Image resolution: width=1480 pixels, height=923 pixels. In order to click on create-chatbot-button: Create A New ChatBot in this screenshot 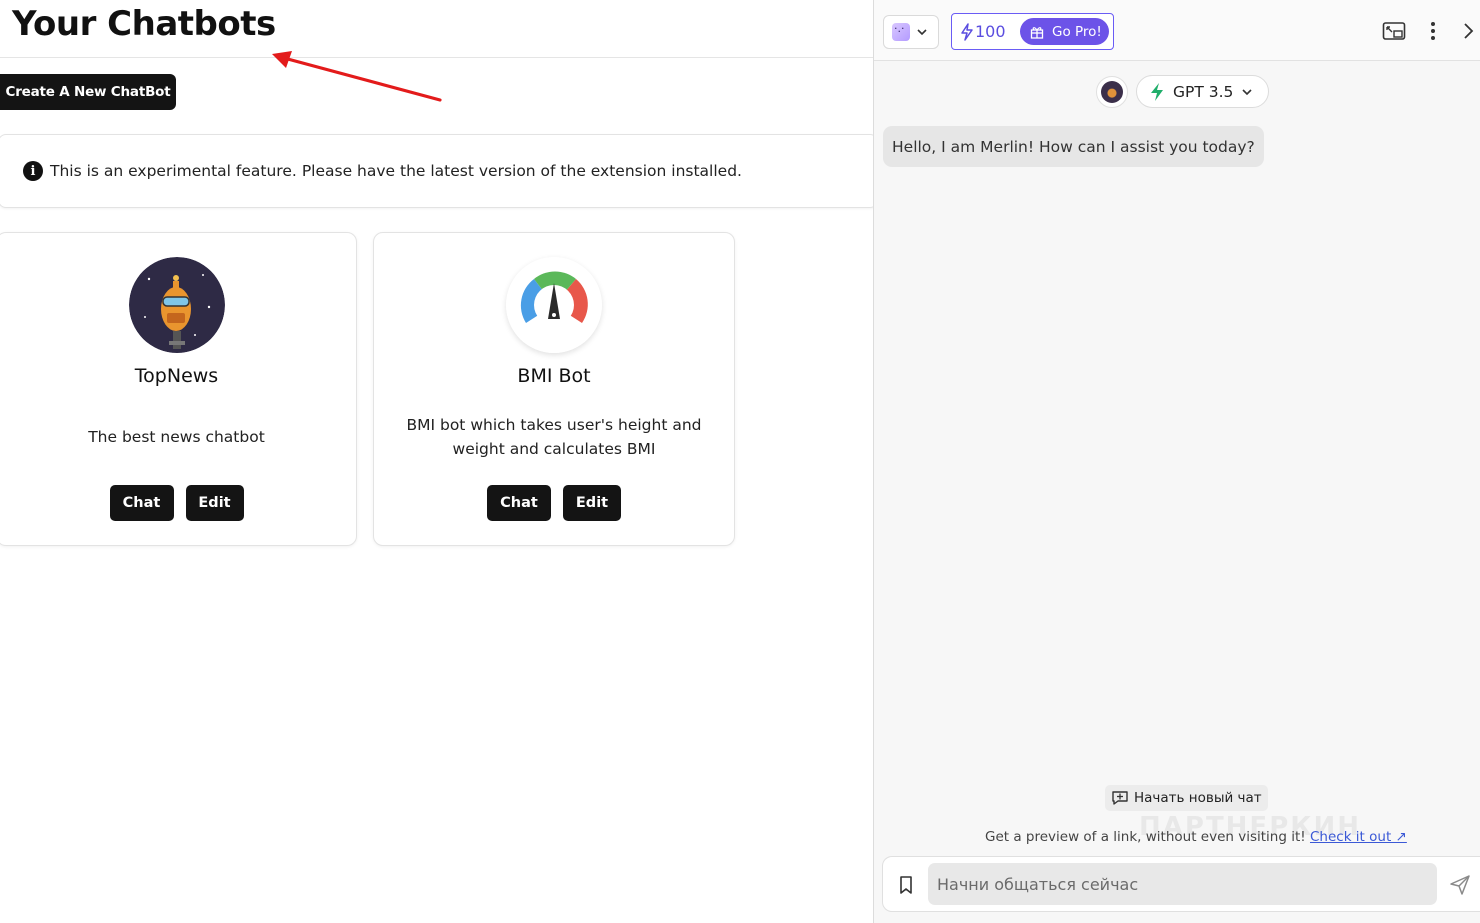, I will do `click(88, 92)`.